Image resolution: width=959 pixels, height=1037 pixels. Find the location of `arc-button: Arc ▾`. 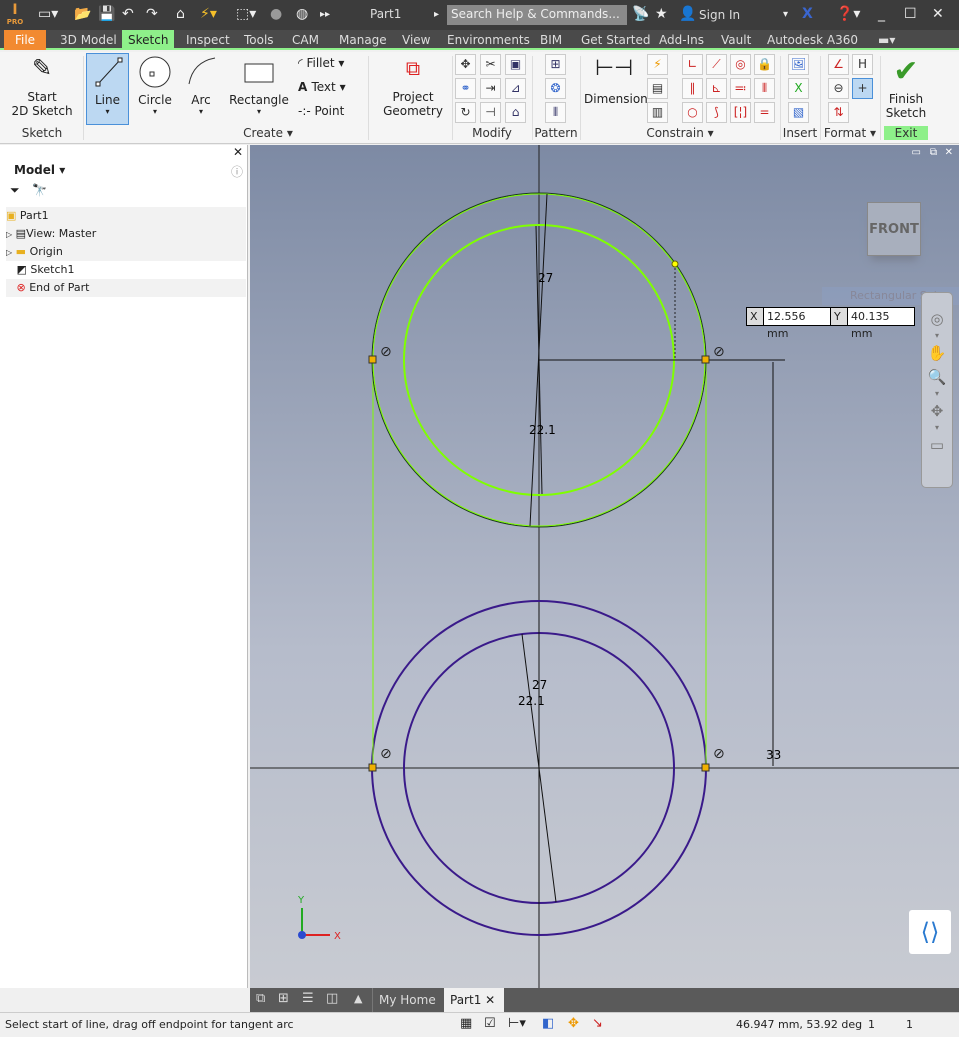

arc-button: Arc ▾ is located at coordinates (201, 85).